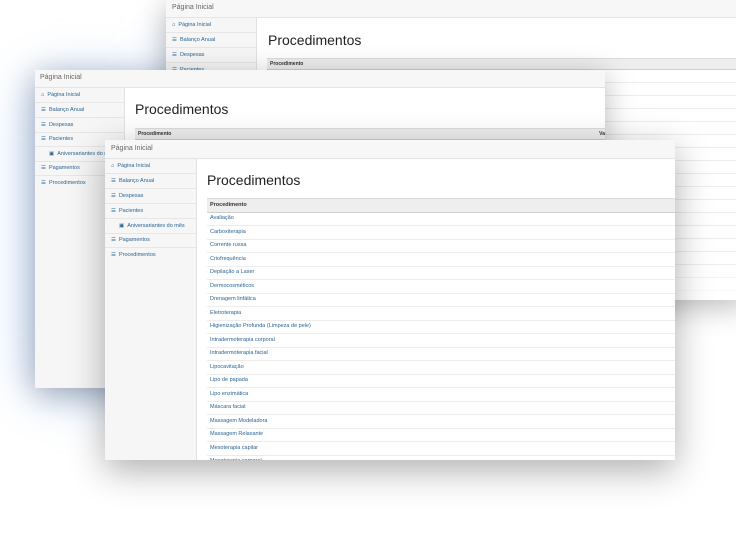 The height and width of the screenshot is (534, 736). I want to click on table-row: Mesoterapia corporal, so click(441, 457).